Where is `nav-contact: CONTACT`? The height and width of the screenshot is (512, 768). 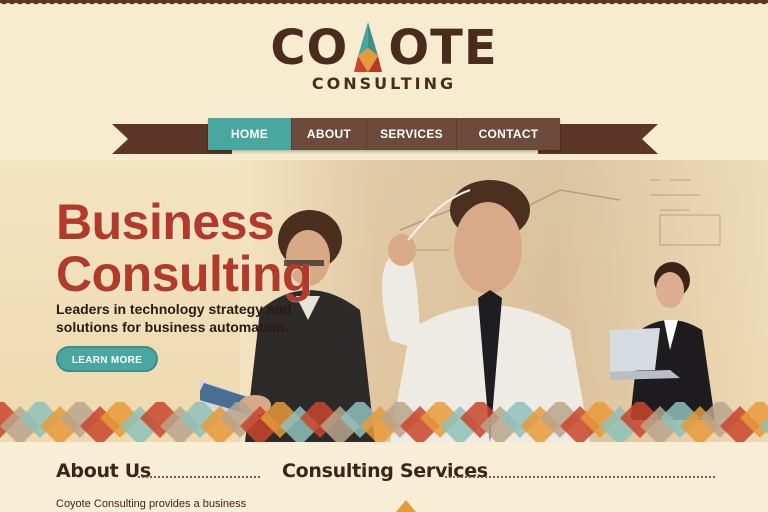
nav-contact: CONTACT is located at coordinates (508, 134).